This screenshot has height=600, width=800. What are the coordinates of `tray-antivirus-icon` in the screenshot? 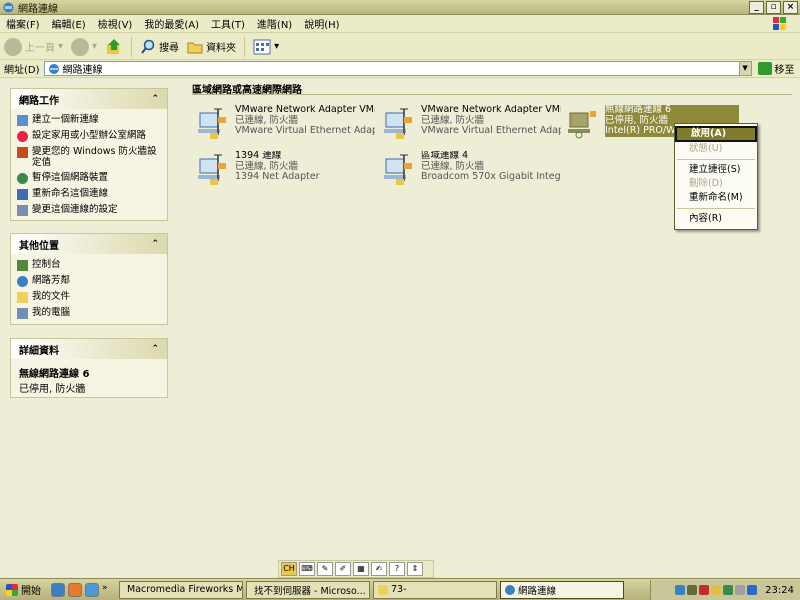 It's located at (704, 590).